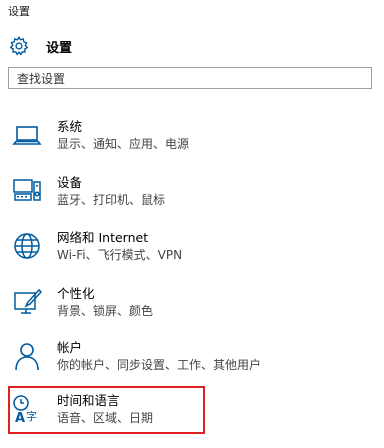 Image resolution: width=384 pixels, height=448 pixels. Describe the element at coordinates (27, 302) in the screenshot. I see `personalization-icon` at that location.